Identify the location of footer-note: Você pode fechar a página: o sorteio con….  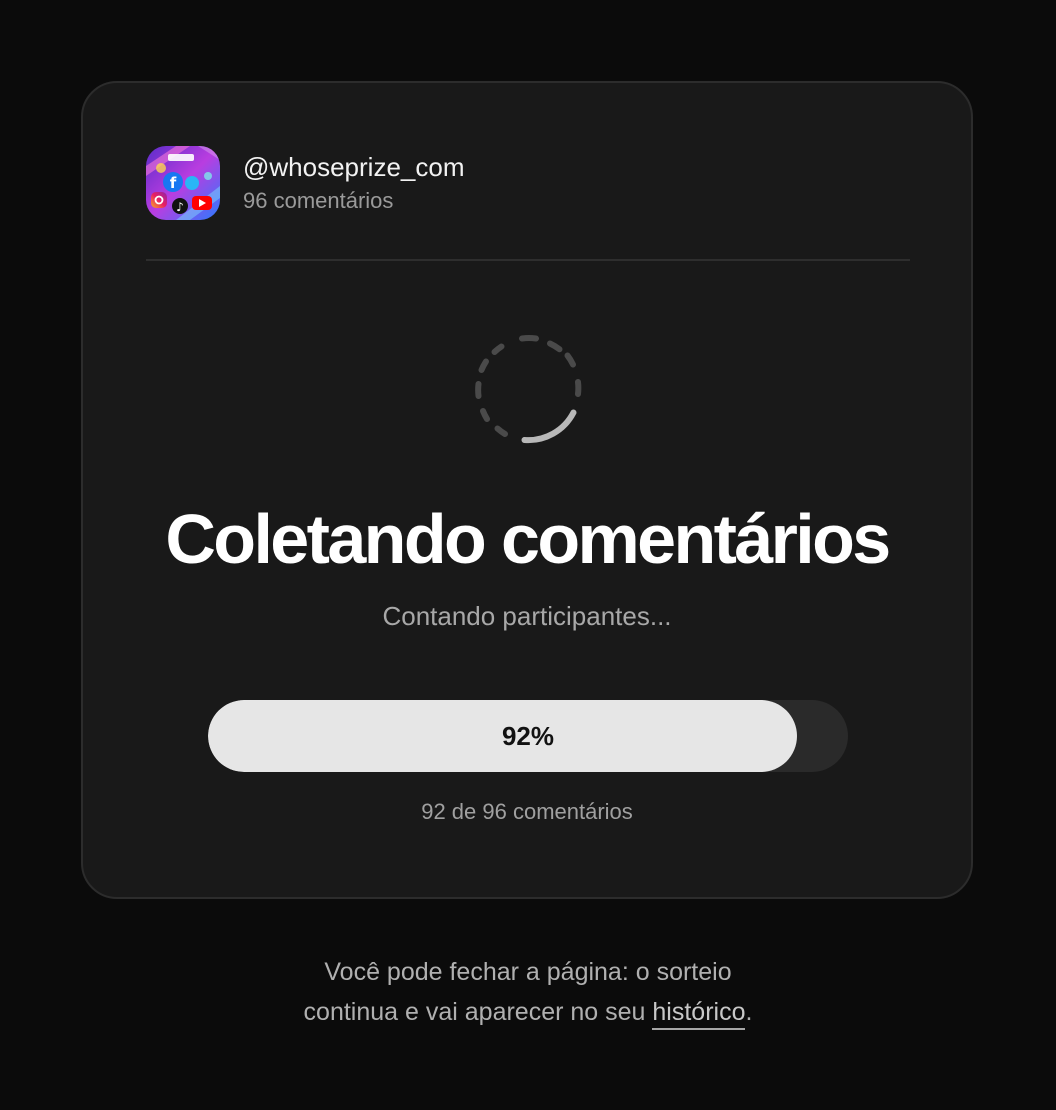
(528, 992).